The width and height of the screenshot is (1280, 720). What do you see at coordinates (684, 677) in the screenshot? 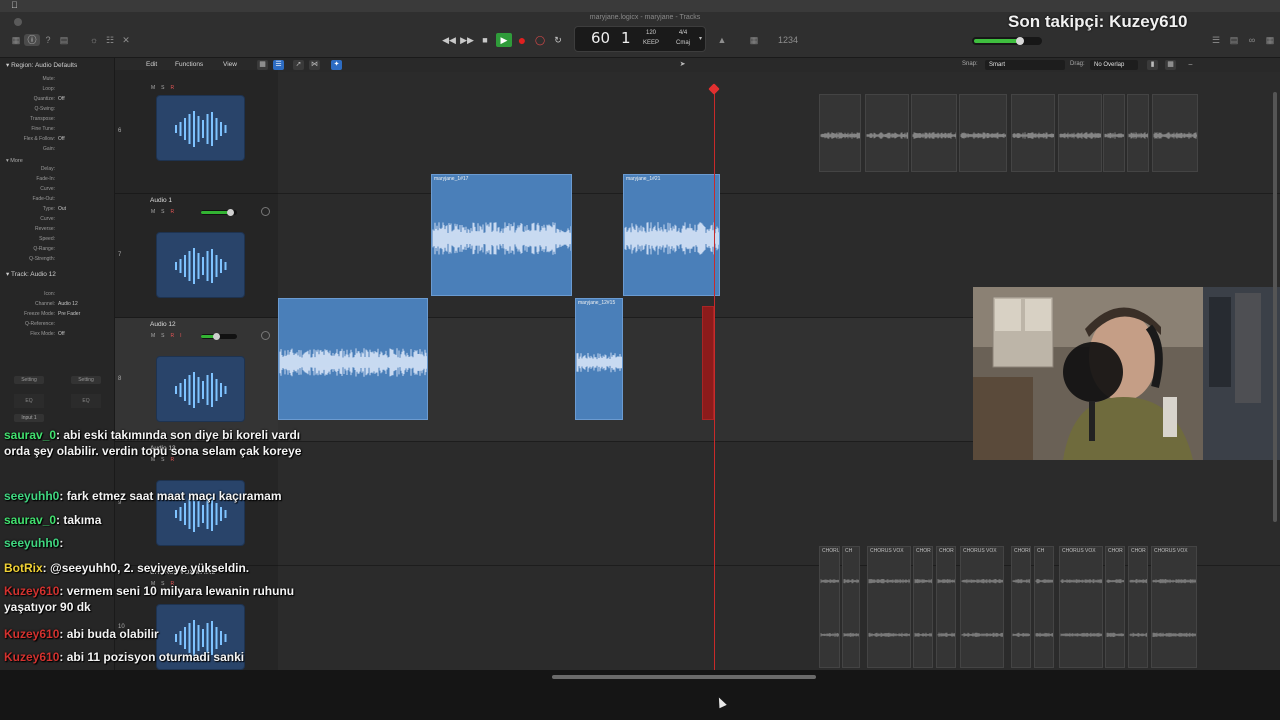
I see `horizontal-scrollbar` at bounding box center [684, 677].